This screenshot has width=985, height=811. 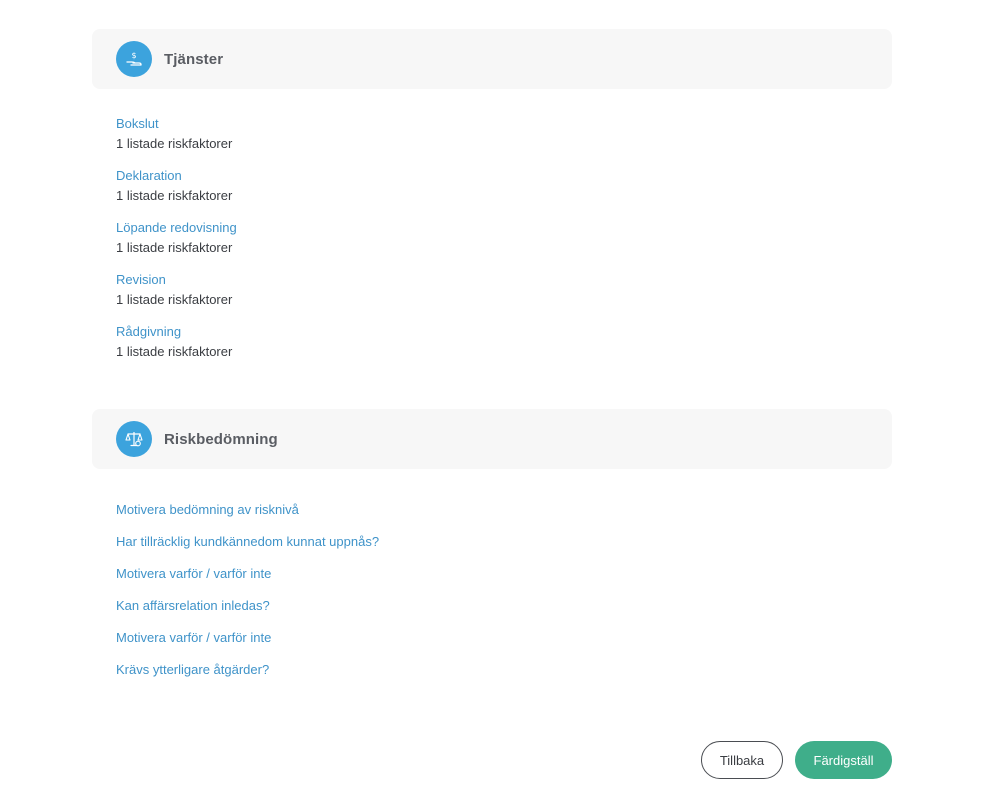 What do you see at coordinates (194, 59) in the screenshot?
I see `services-section-title: Tjänster` at bounding box center [194, 59].